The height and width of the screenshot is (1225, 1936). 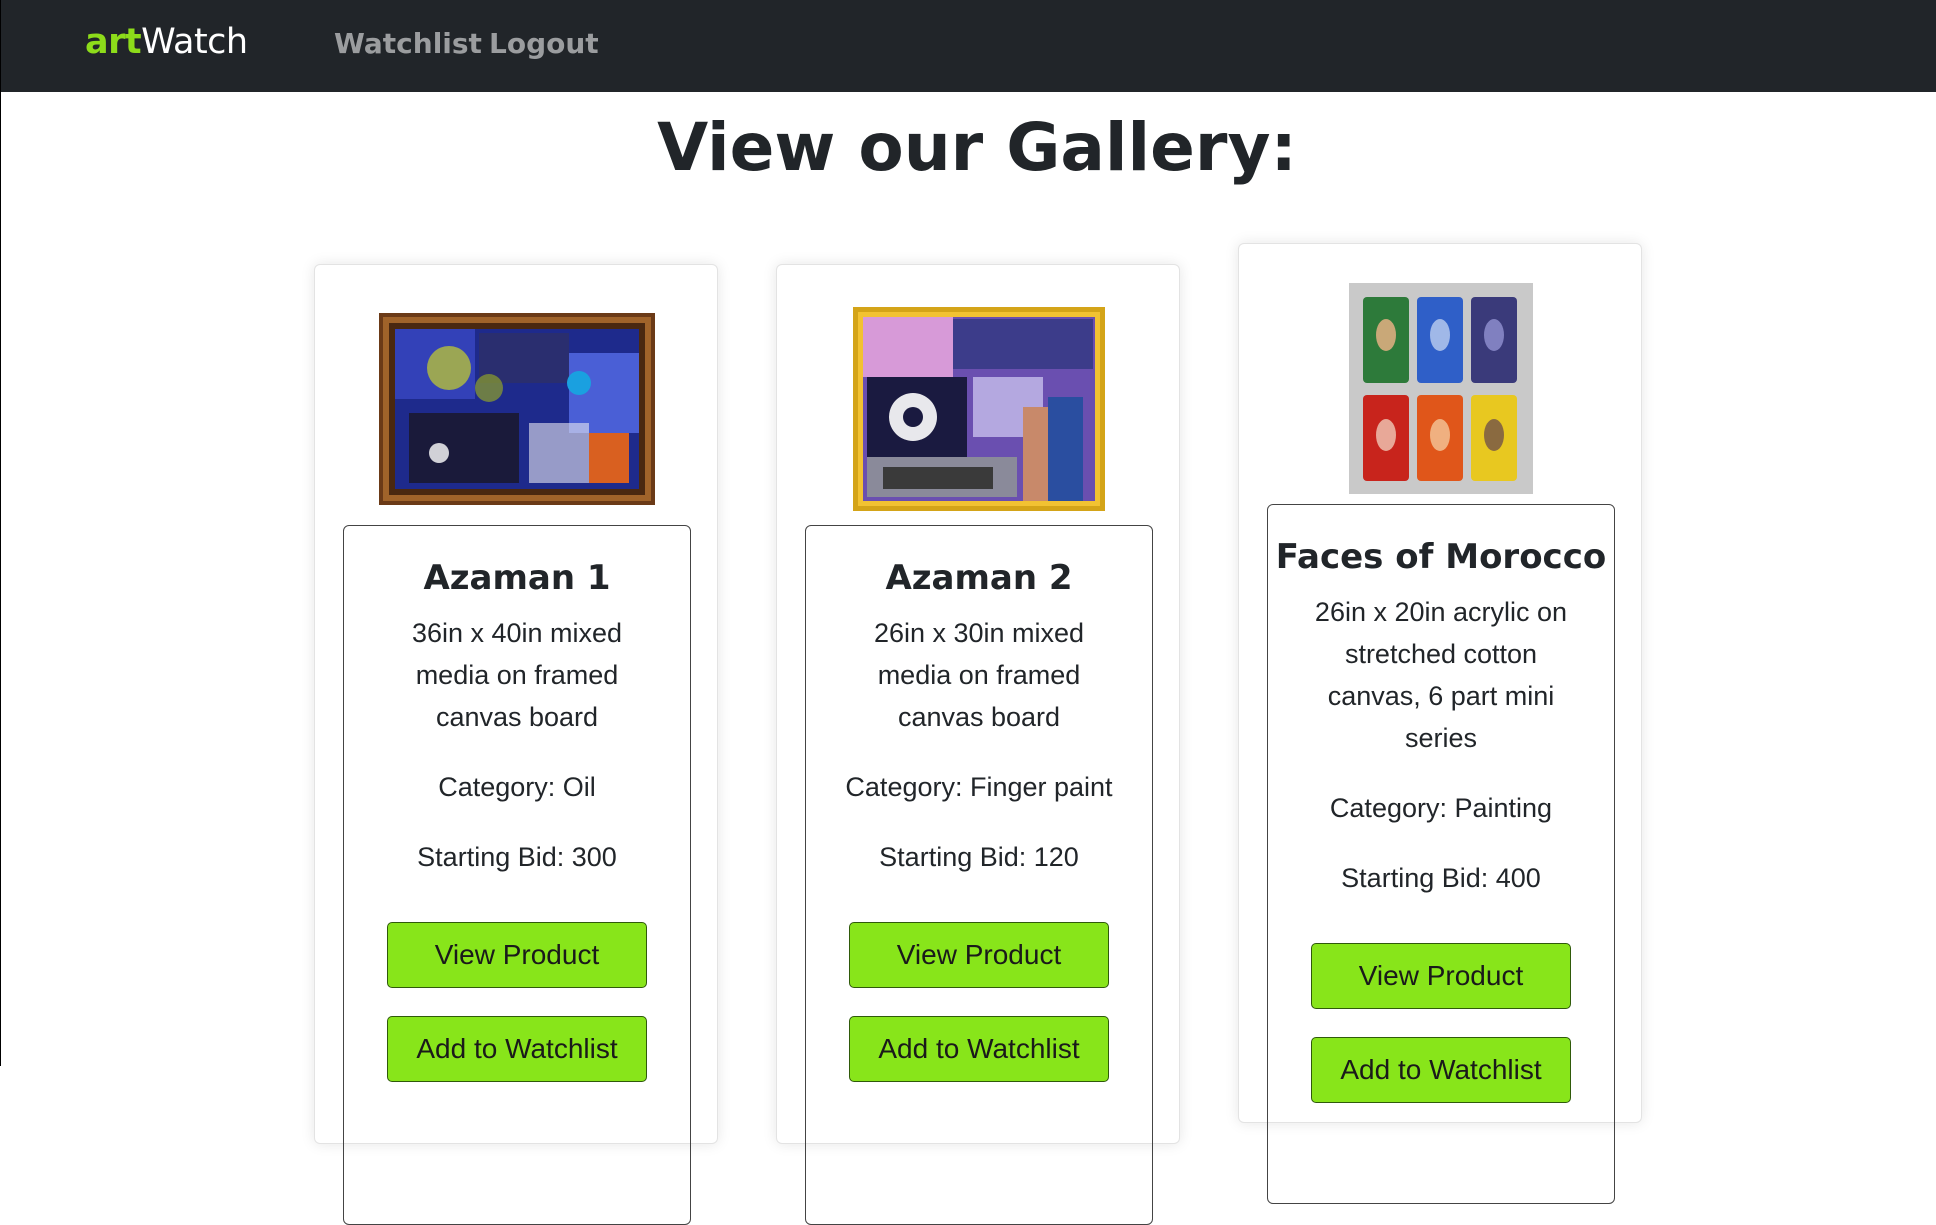 I want to click on product-name: Azaman 2, so click(x=979, y=578).